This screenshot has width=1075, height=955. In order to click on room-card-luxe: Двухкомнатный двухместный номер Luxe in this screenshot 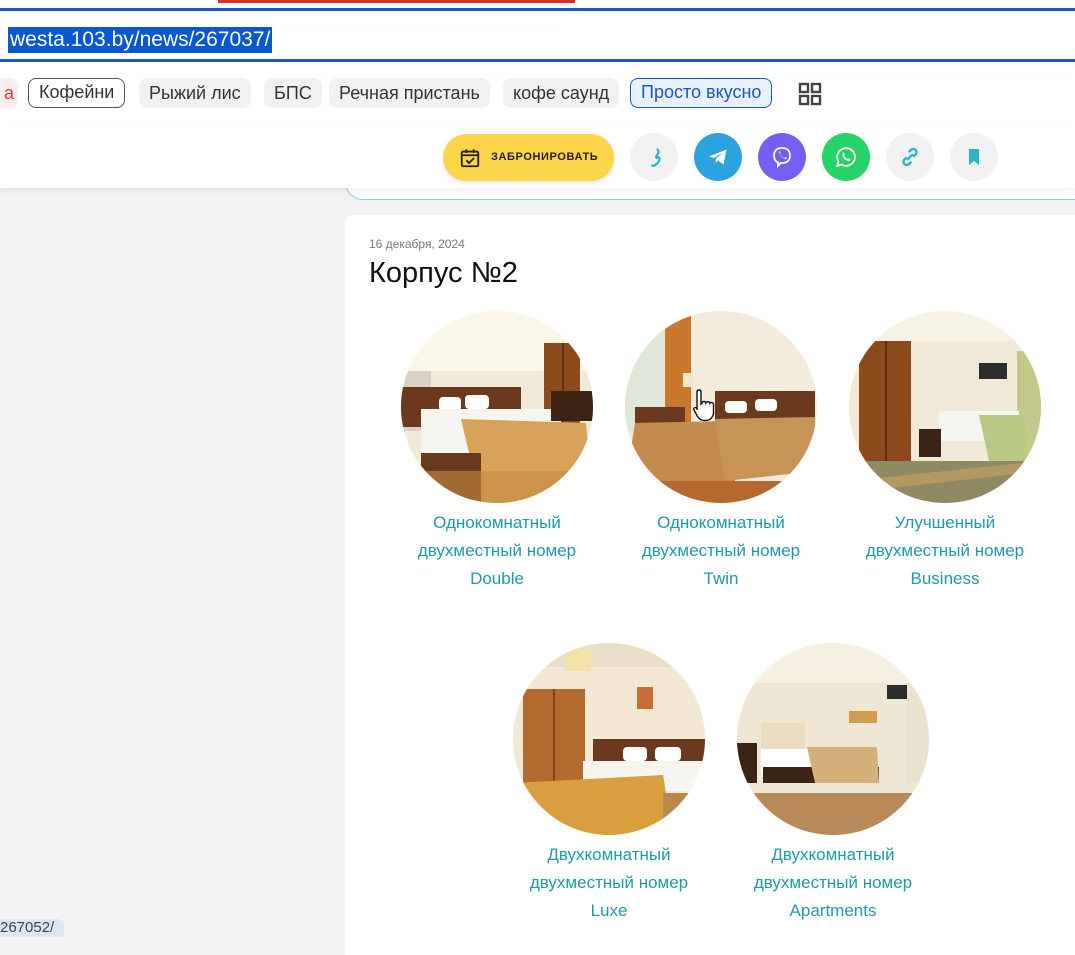, I will do `click(609, 784)`.